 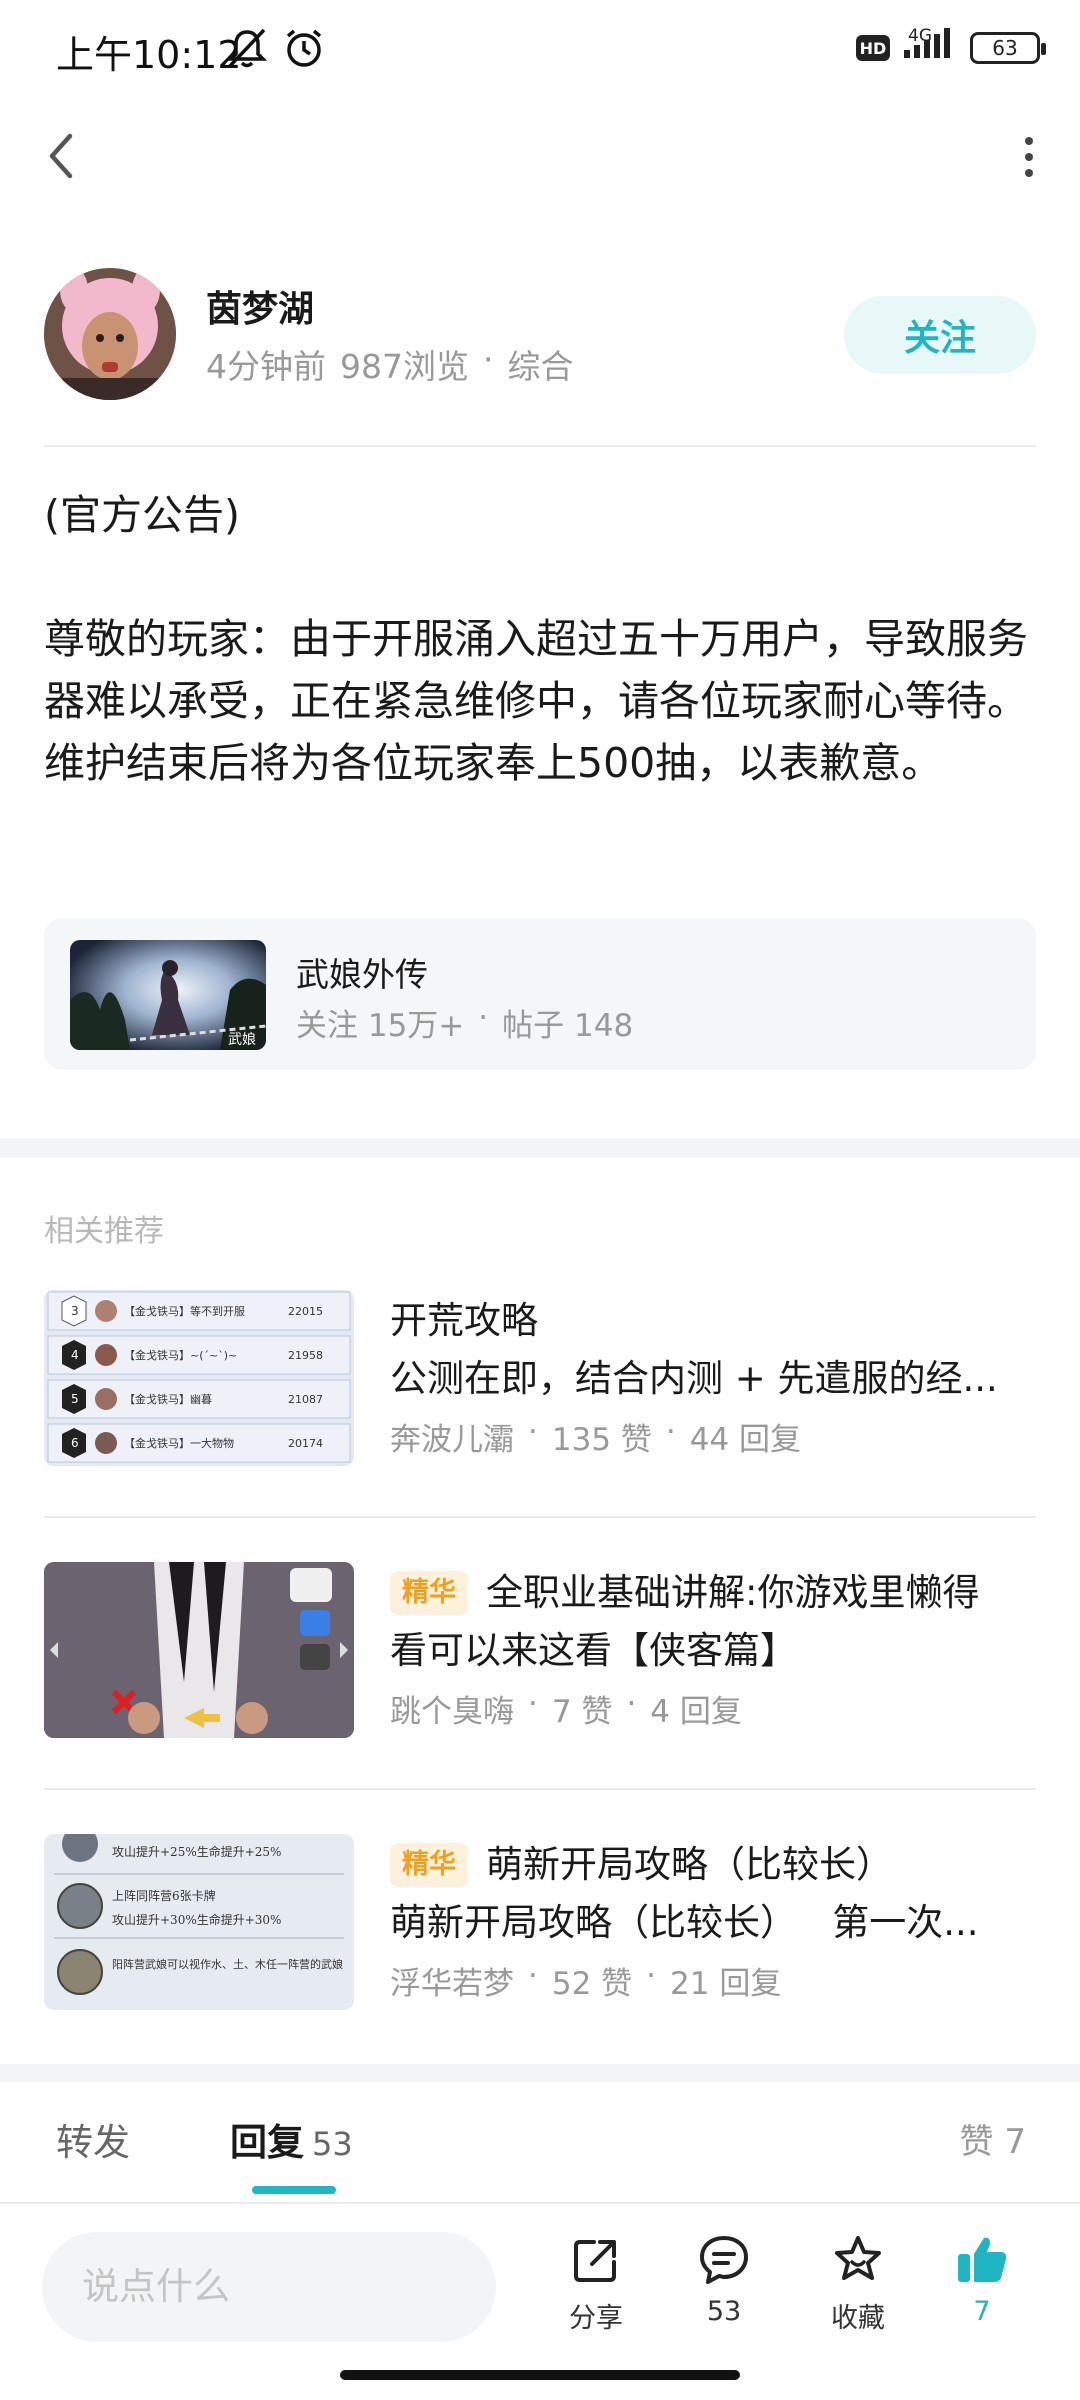 What do you see at coordinates (75, 1399) in the screenshot?
I see `svg-text: 5` at bounding box center [75, 1399].